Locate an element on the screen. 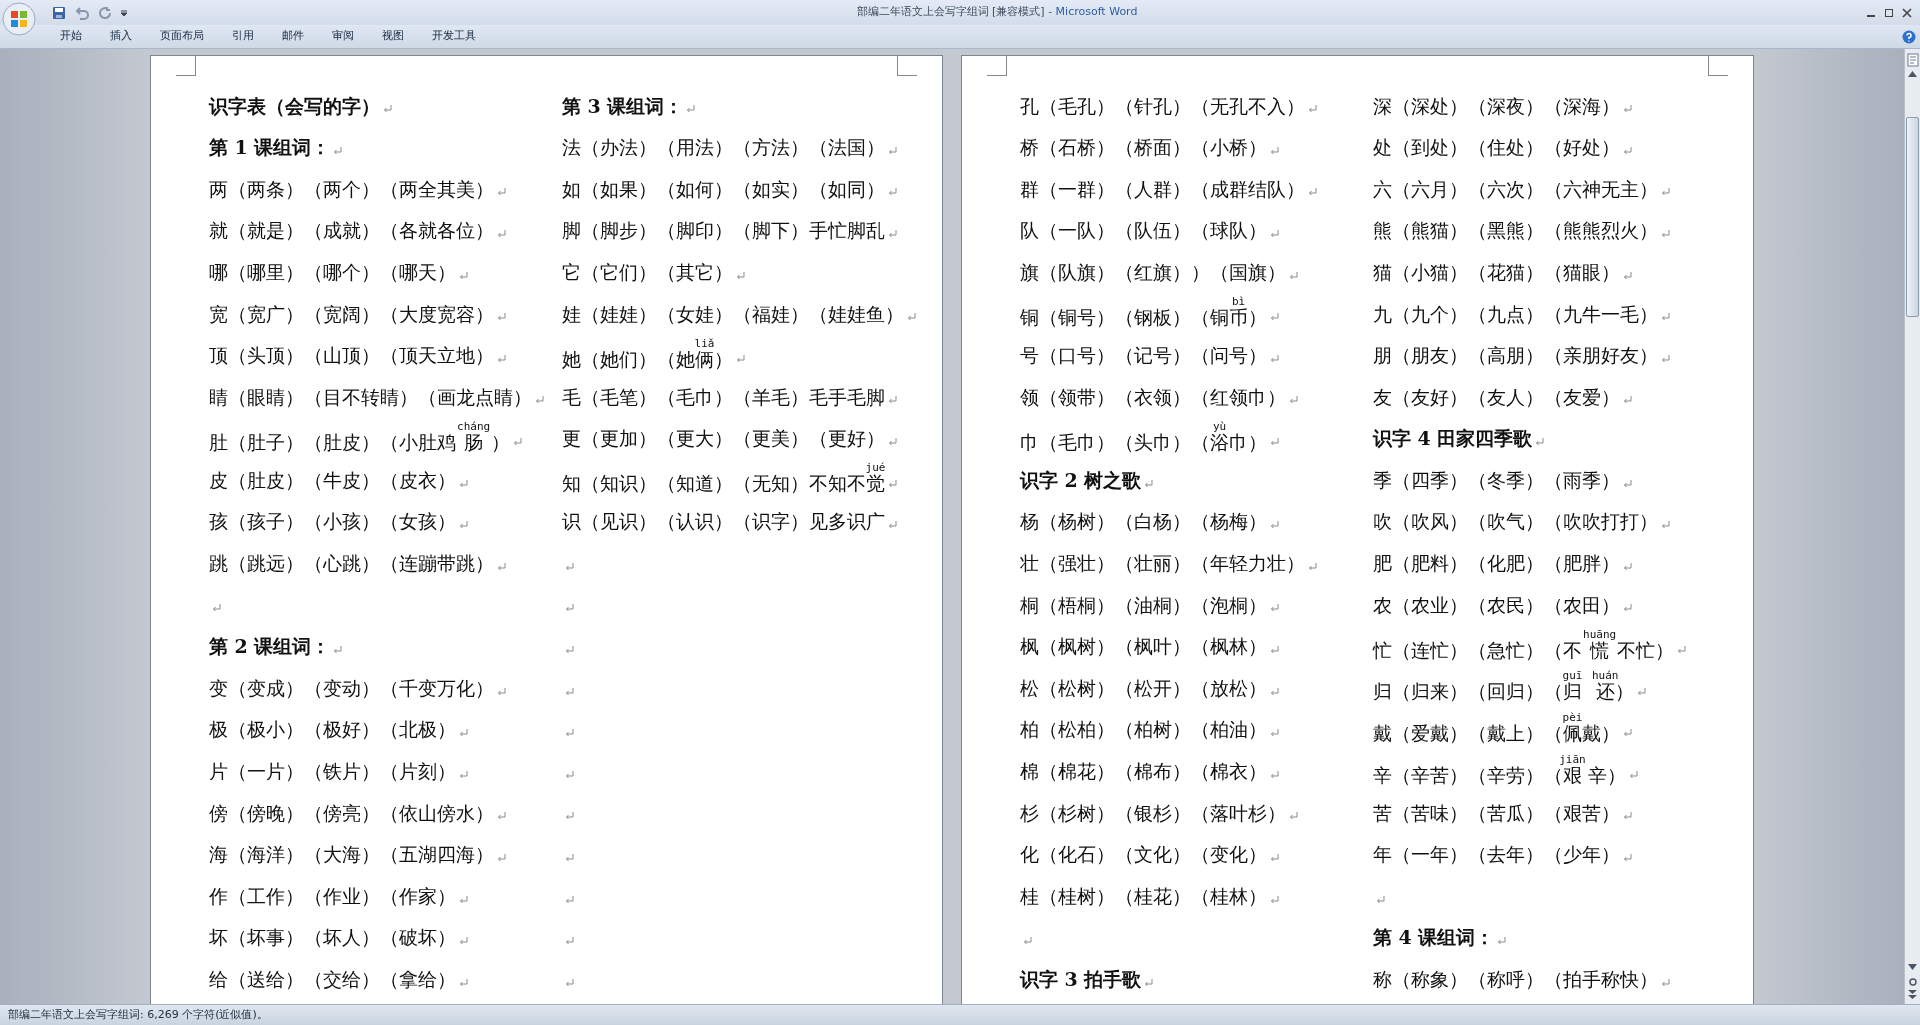  section-heading: 第 2 课组词： is located at coordinates (270, 647).